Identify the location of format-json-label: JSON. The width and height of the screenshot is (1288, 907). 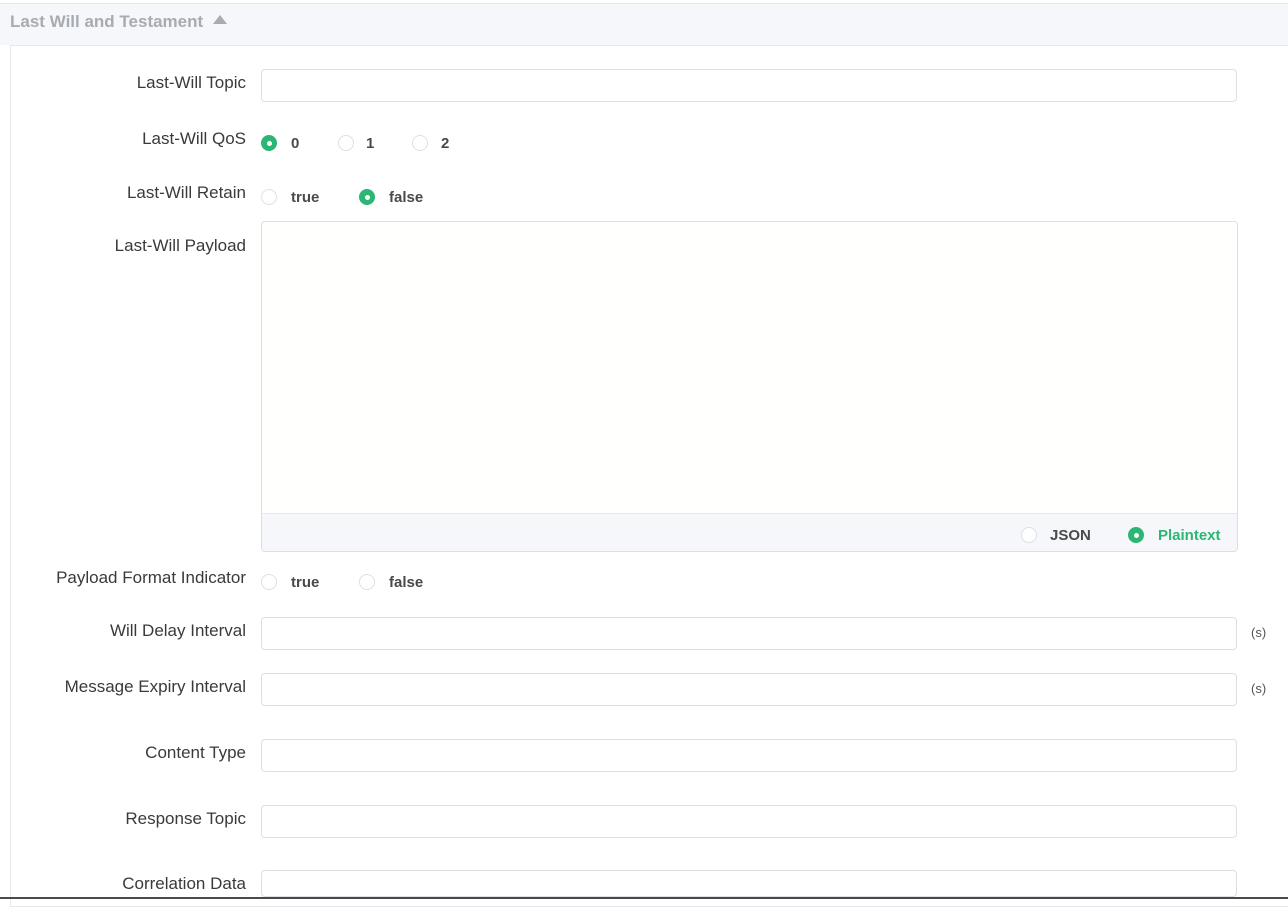
(1070, 535).